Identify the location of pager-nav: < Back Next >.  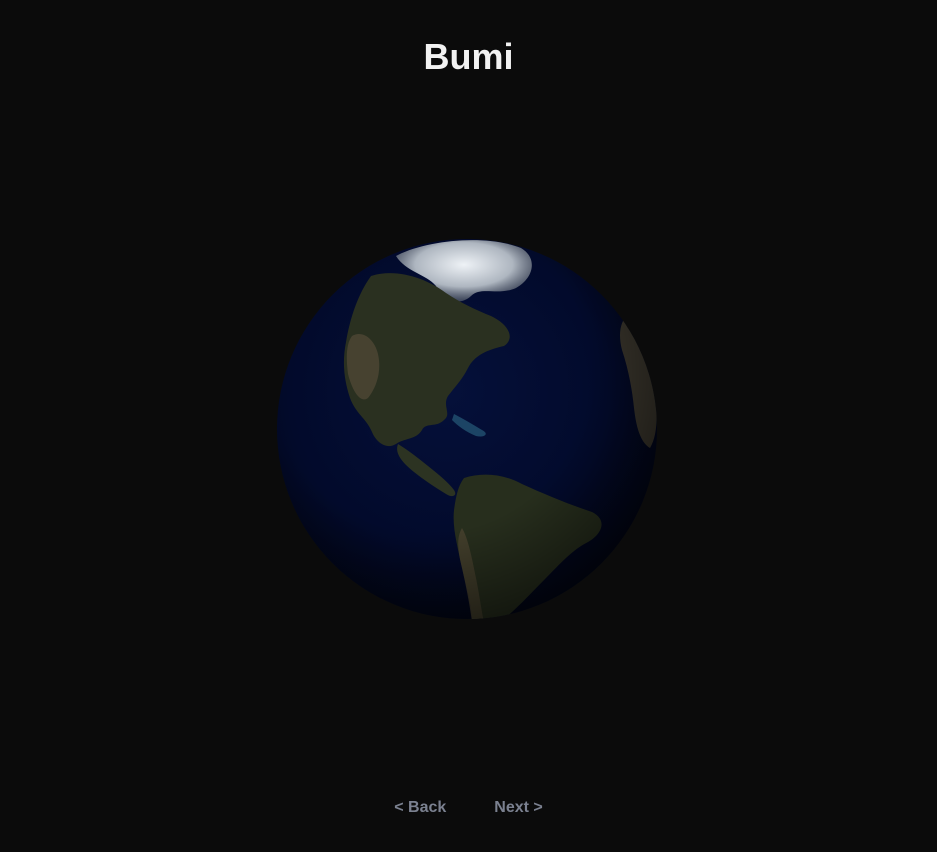
(468, 809).